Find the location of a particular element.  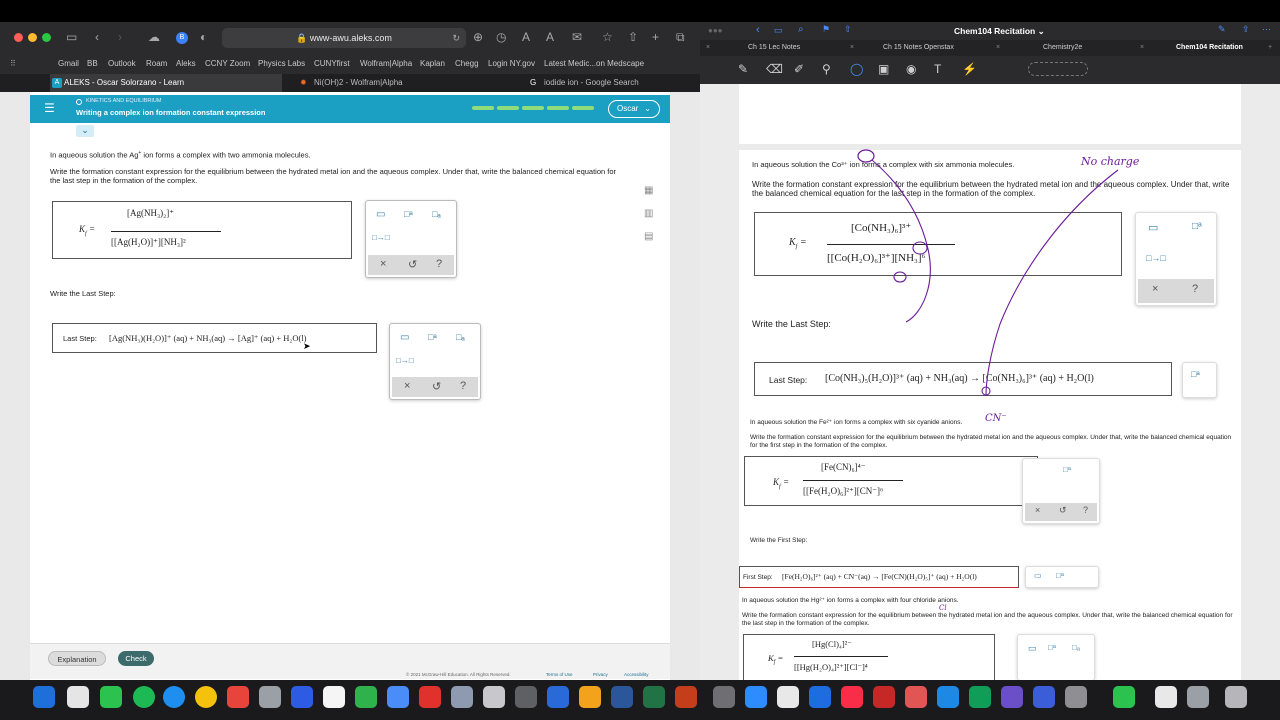

folder-icon is located at coordinates (1198, 697).